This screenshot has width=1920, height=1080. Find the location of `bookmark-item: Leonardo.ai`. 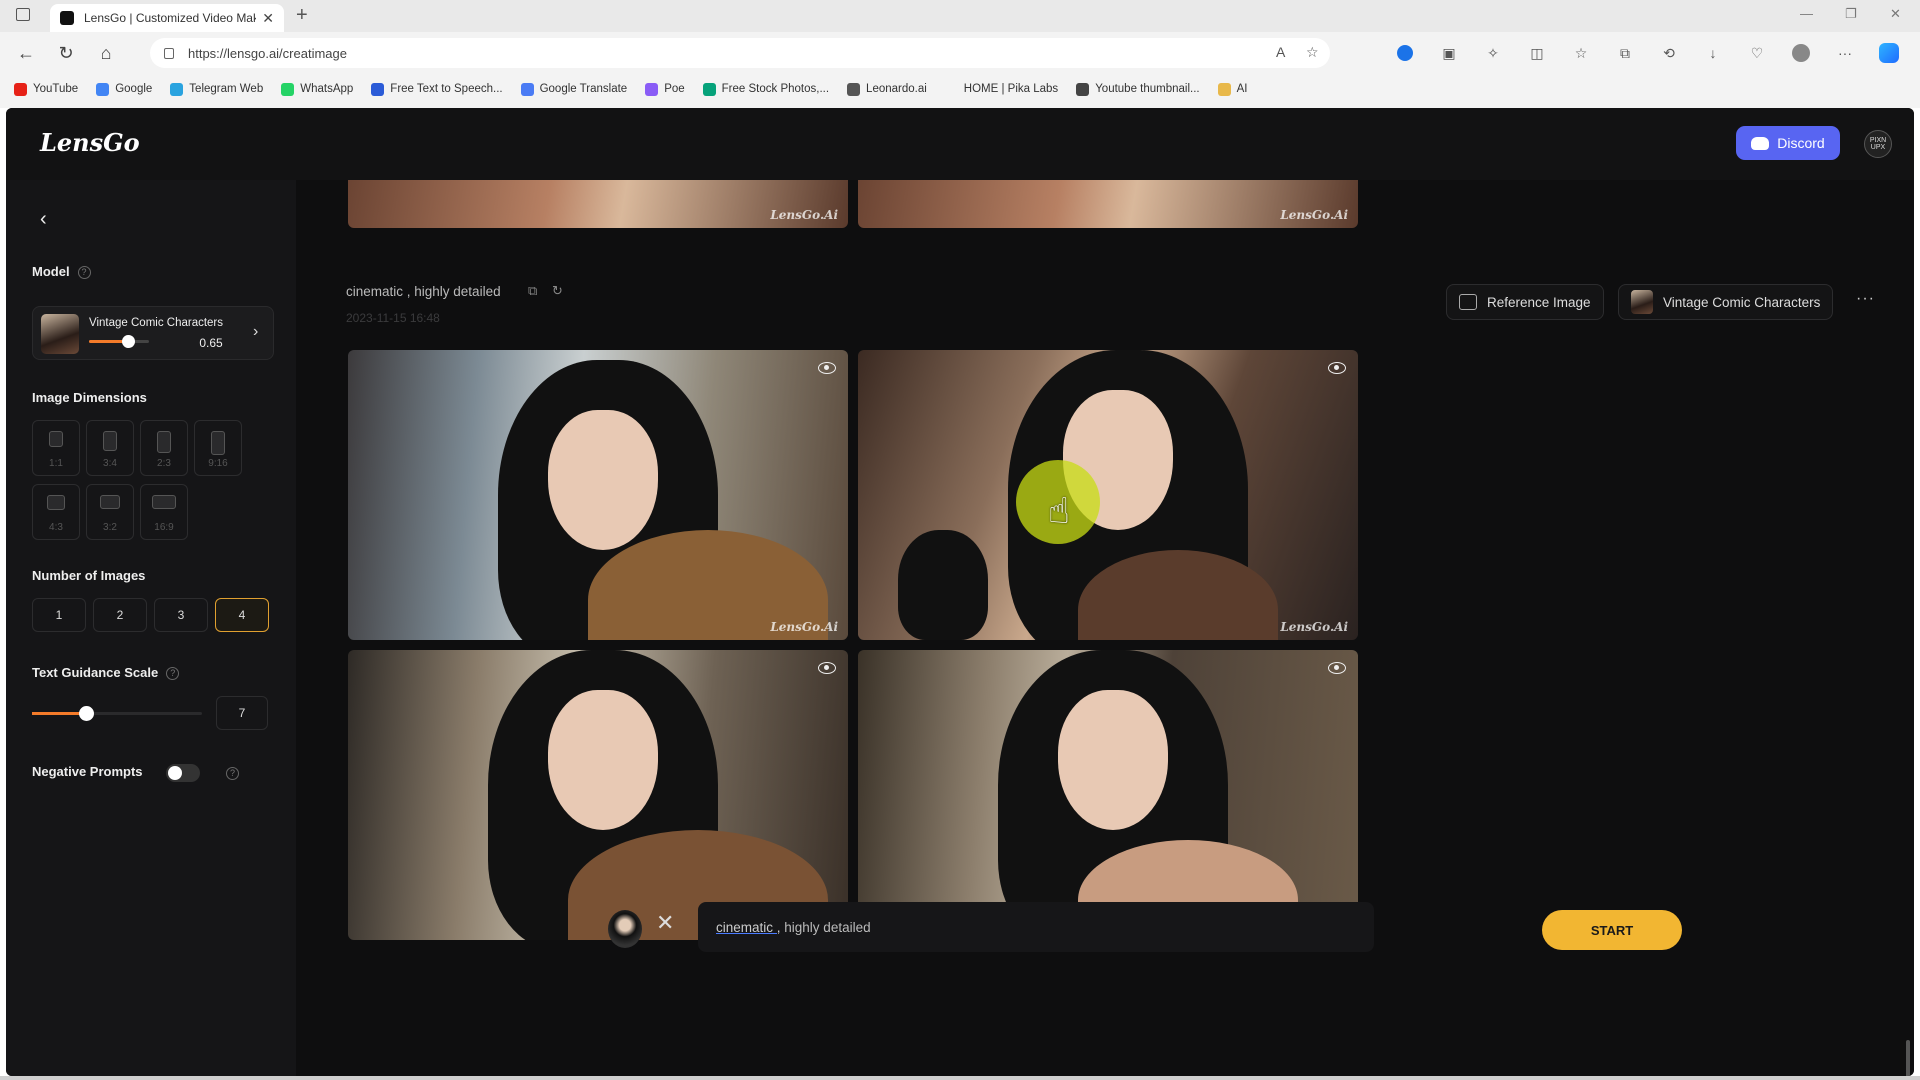

bookmark-item: Leonardo.ai is located at coordinates (887, 89).